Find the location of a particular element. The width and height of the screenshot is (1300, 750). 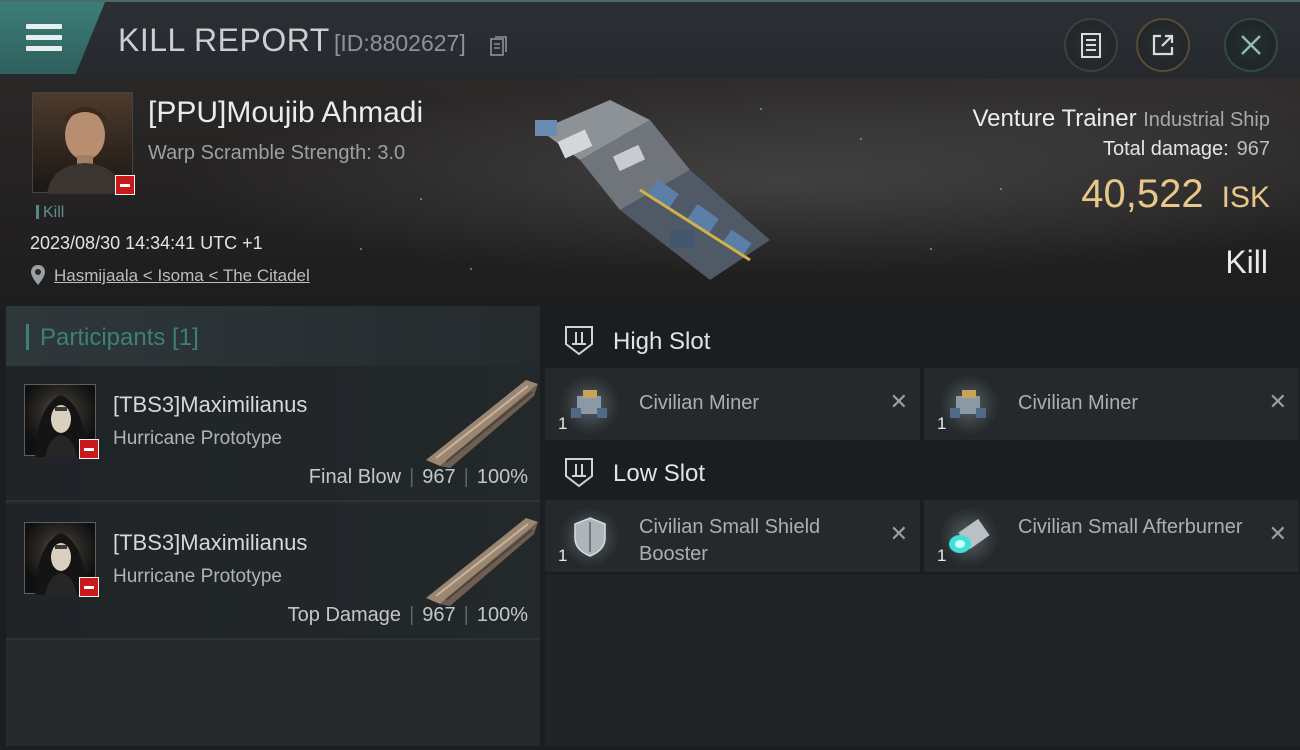

notes-button is located at coordinates (1091, 45).